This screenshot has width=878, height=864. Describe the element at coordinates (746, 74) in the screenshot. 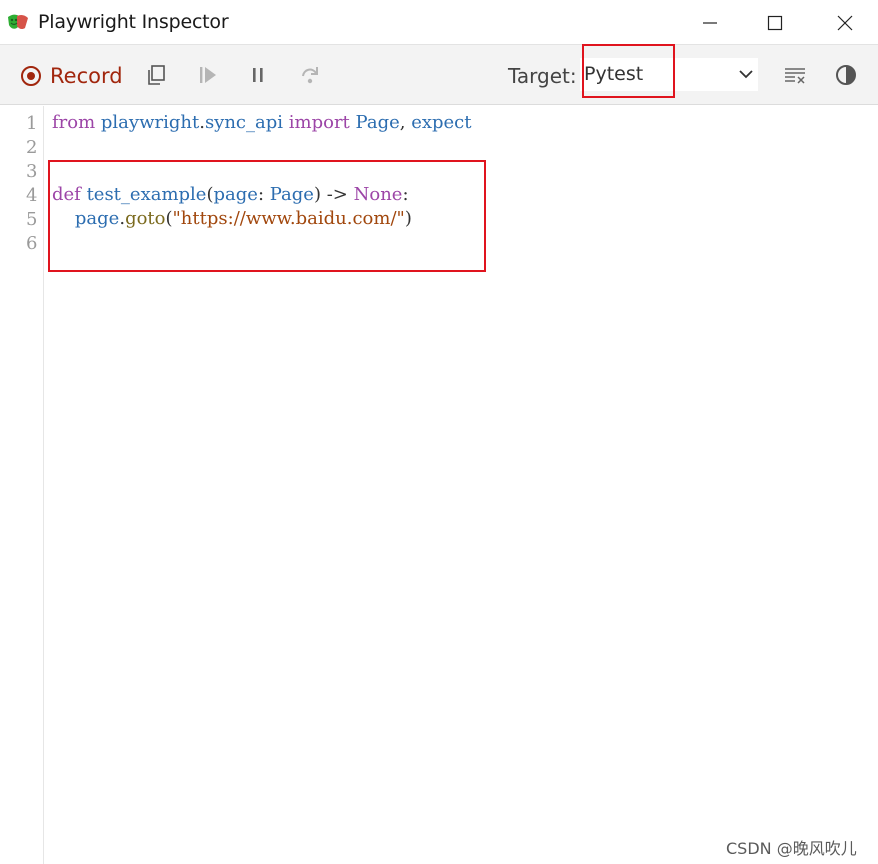

I see `chevron-down-icon` at that location.